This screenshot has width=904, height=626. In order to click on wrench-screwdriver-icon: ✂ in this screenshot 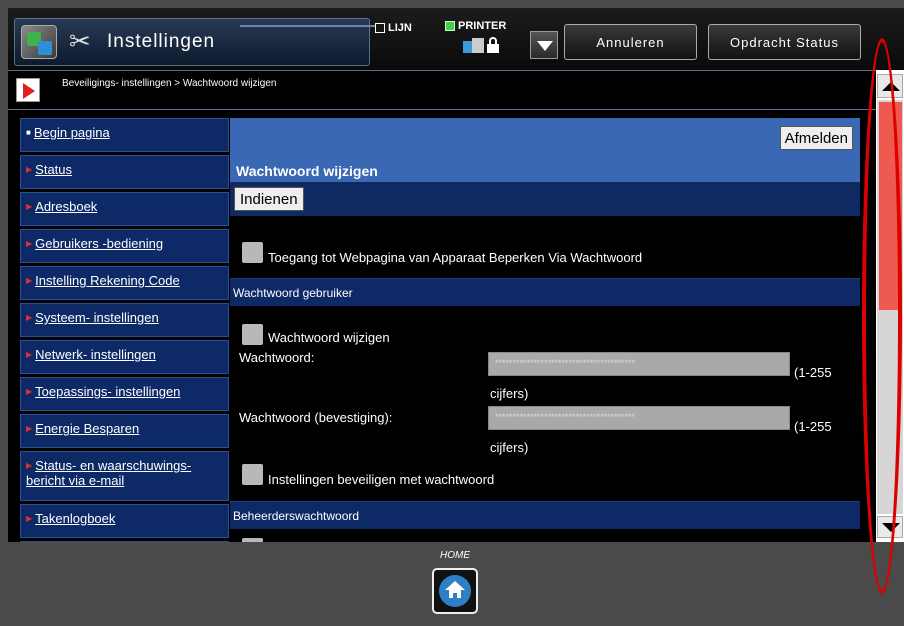, I will do `click(80, 42)`.